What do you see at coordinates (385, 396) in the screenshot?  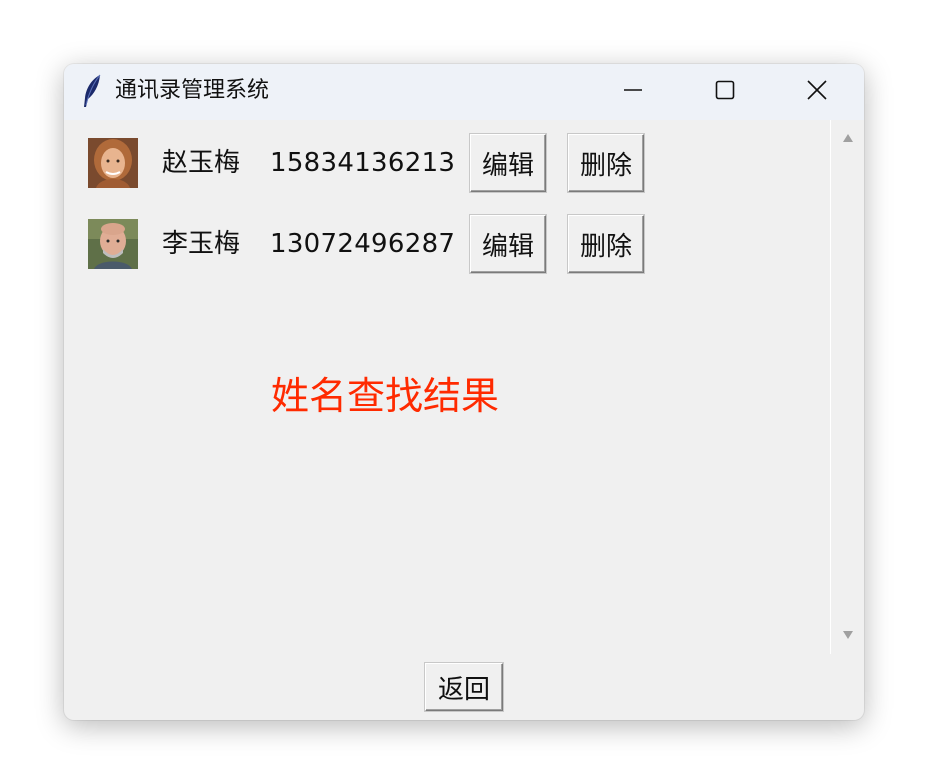 I see `search-result-label: 姓名查找结果` at bounding box center [385, 396].